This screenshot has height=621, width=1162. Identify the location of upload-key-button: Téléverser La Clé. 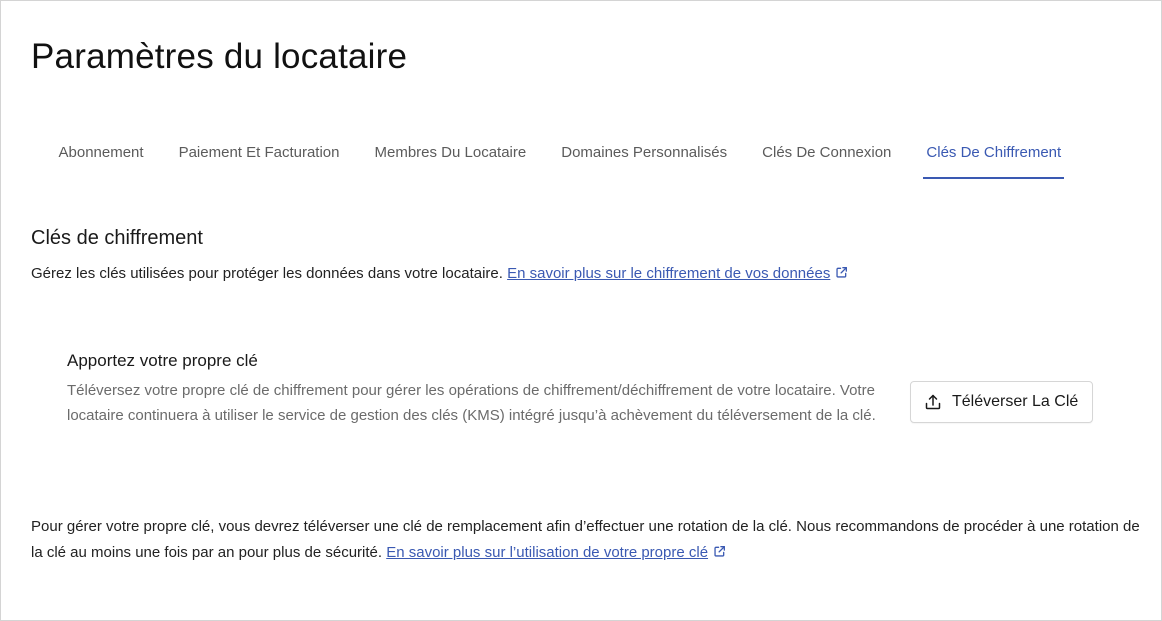
(1001, 402).